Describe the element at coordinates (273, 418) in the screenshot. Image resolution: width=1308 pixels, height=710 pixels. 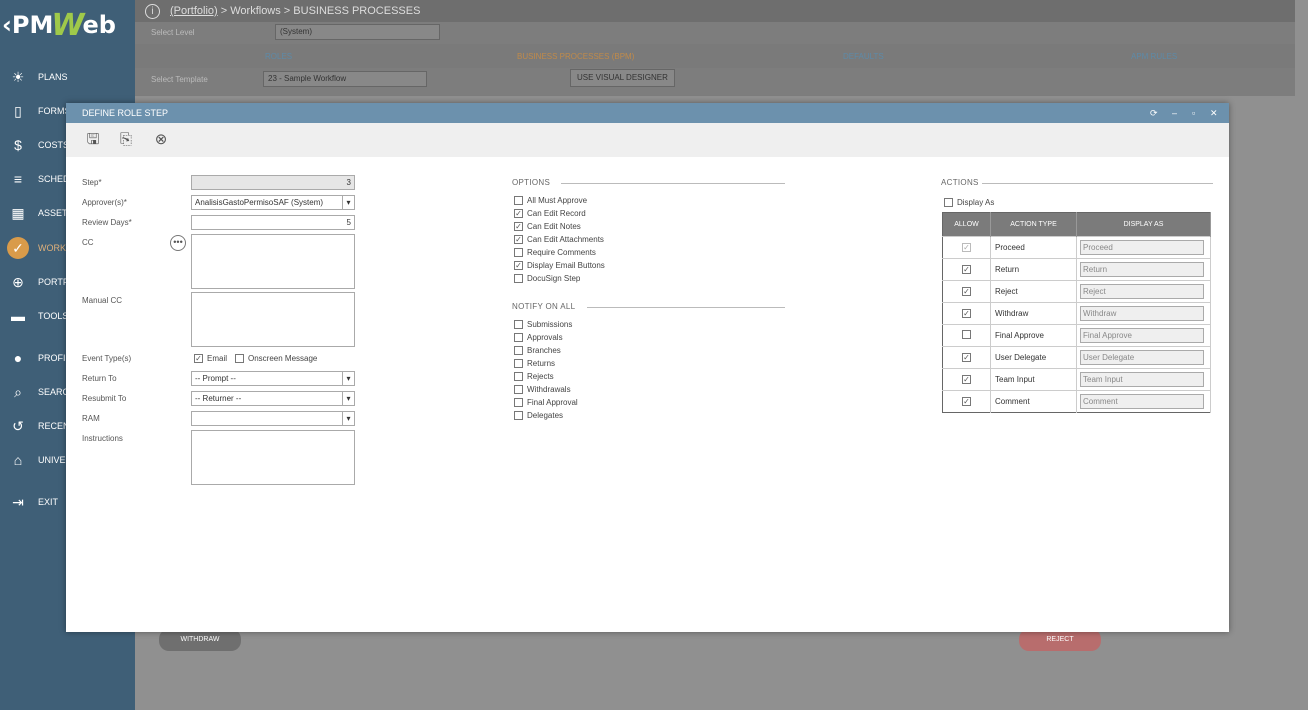
I see `ram-dropdown` at that location.